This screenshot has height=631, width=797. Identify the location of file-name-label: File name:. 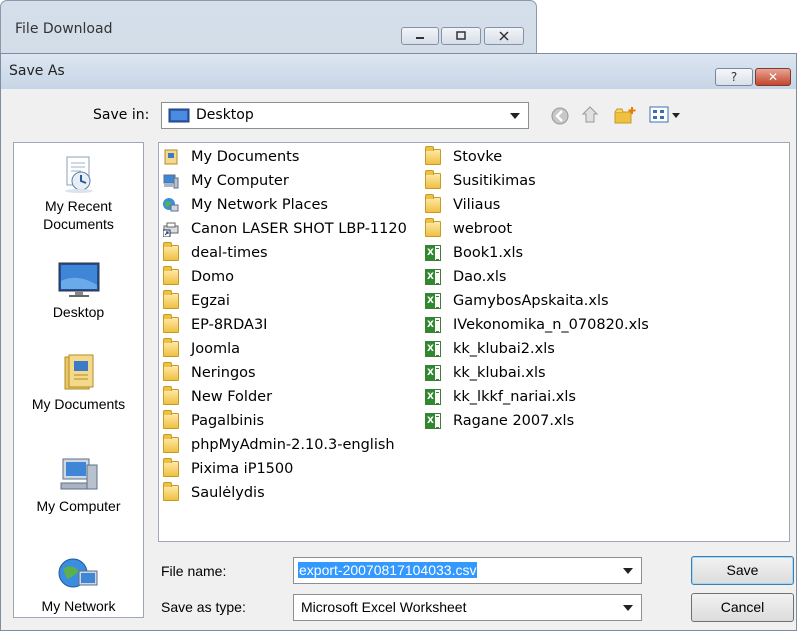
(194, 571).